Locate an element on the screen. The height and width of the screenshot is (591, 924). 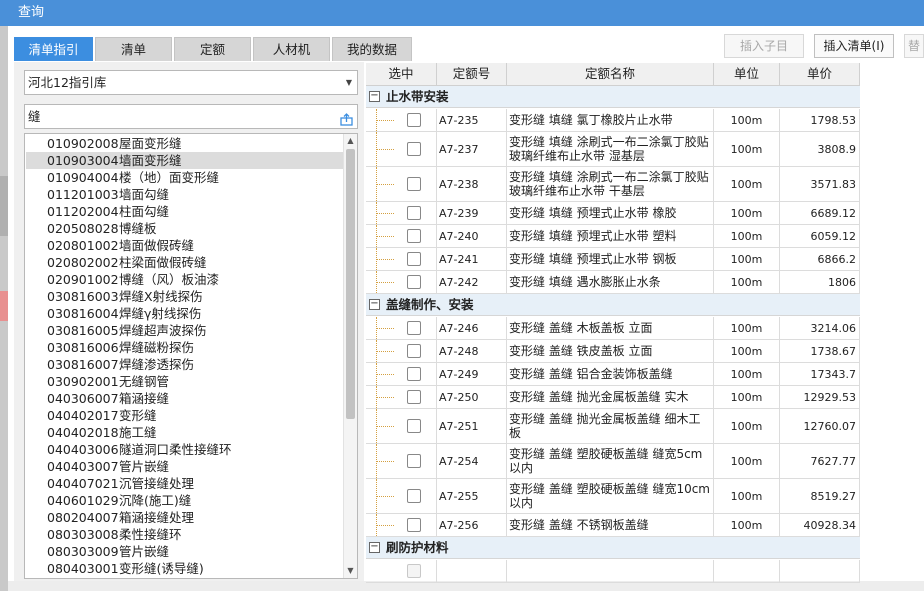
list-item-name: 箱涵接缝 is located at coordinates (144, 398).